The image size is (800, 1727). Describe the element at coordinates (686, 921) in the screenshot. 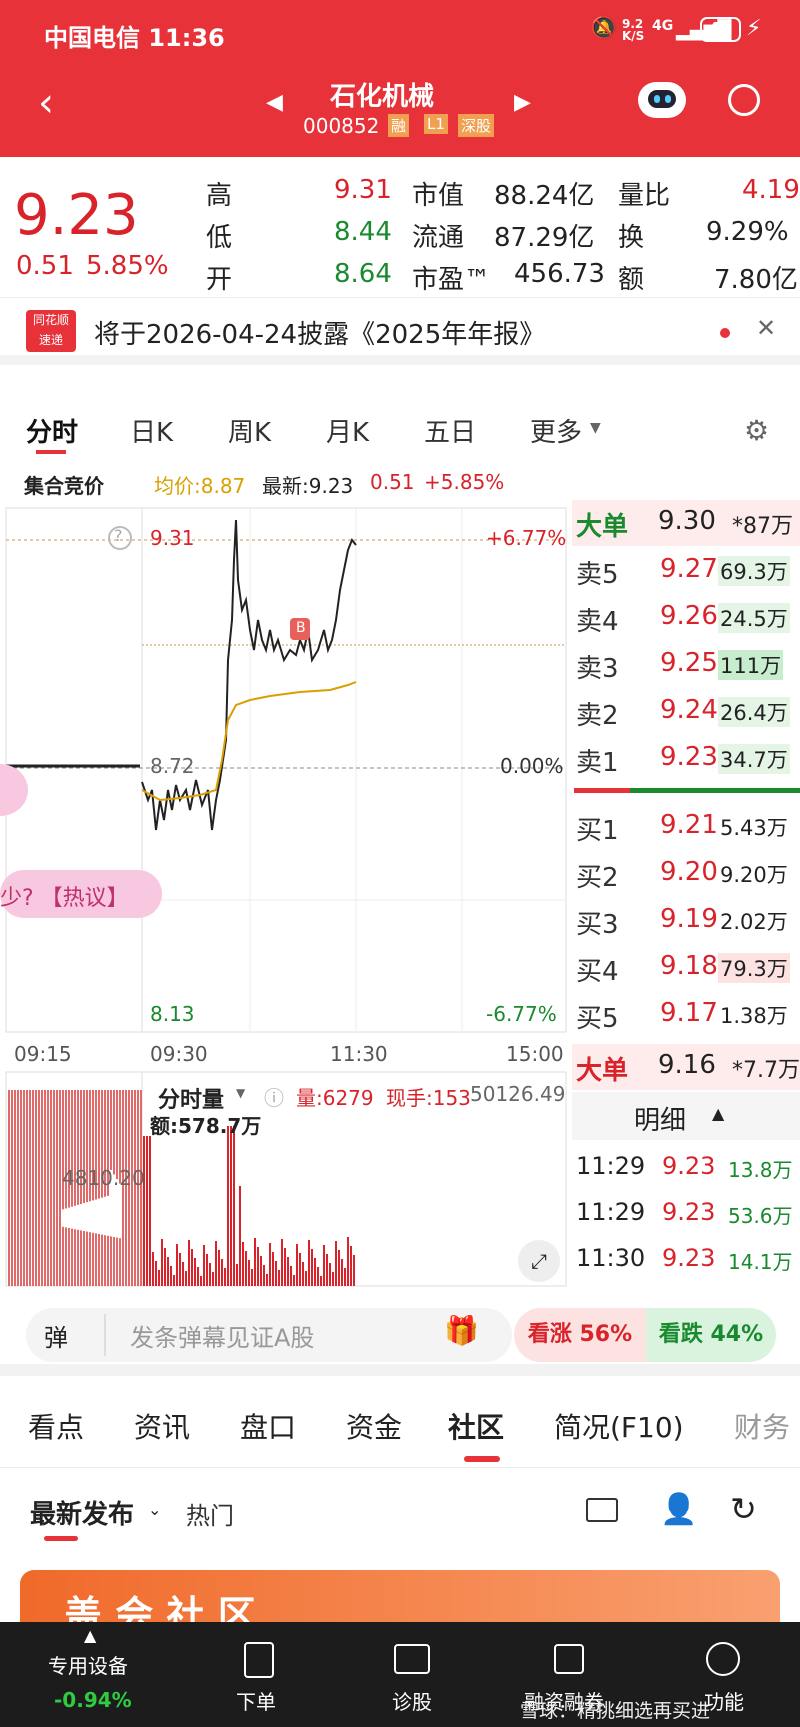

I see `buy-row: 买3 9.19 2.02万` at that location.